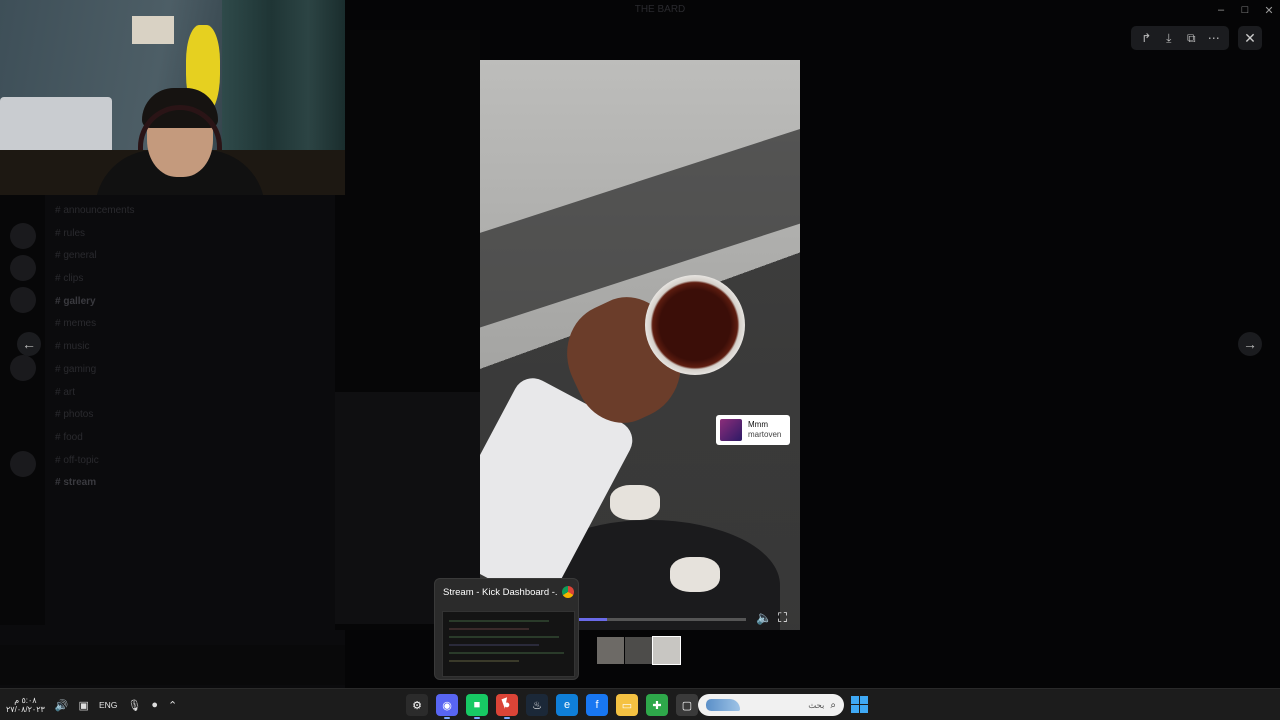  What do you see at coordinates (1180, 38) in the screenshot?
I see `viewer-toolbar: ↱ ⤓ ⧉ ⋯` at bounding box center [1180, 38].